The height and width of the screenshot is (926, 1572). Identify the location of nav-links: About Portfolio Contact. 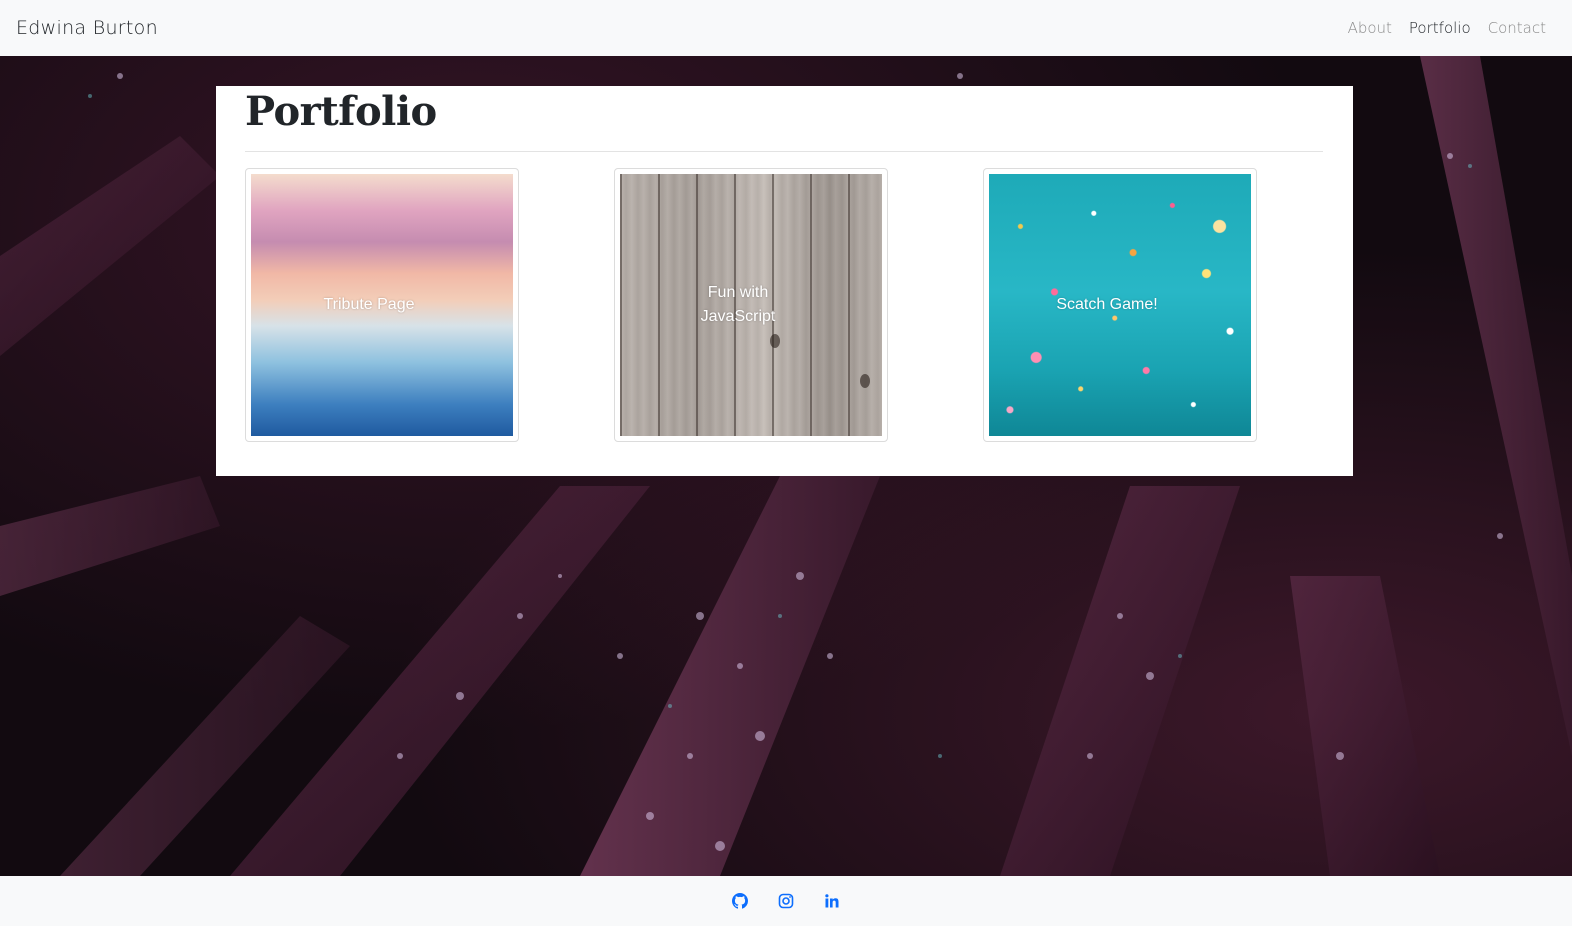
(1447, 28).